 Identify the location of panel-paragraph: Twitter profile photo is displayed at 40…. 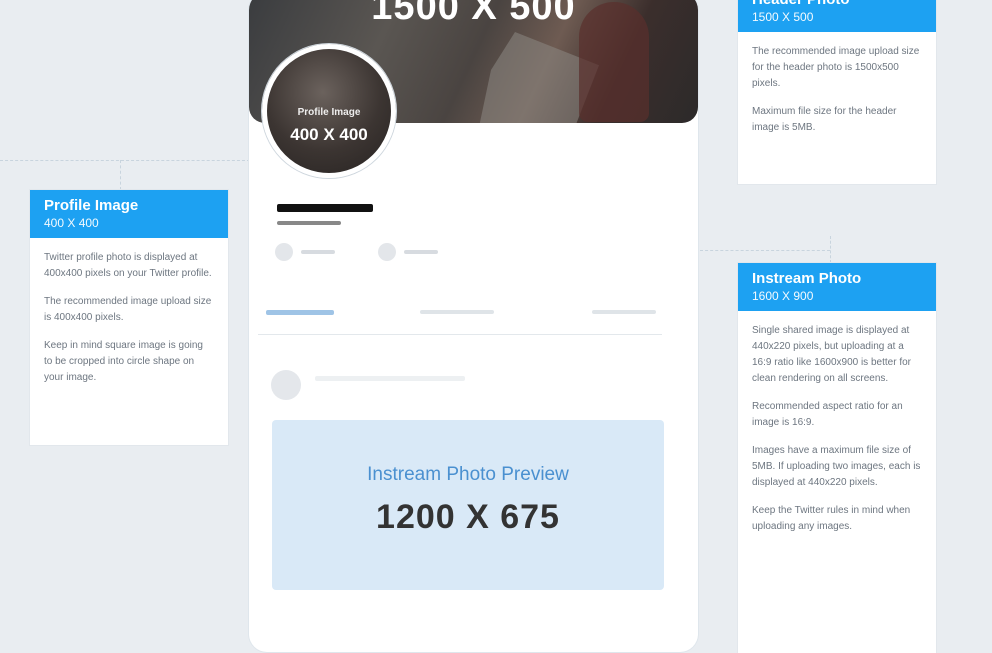
(128, 265).